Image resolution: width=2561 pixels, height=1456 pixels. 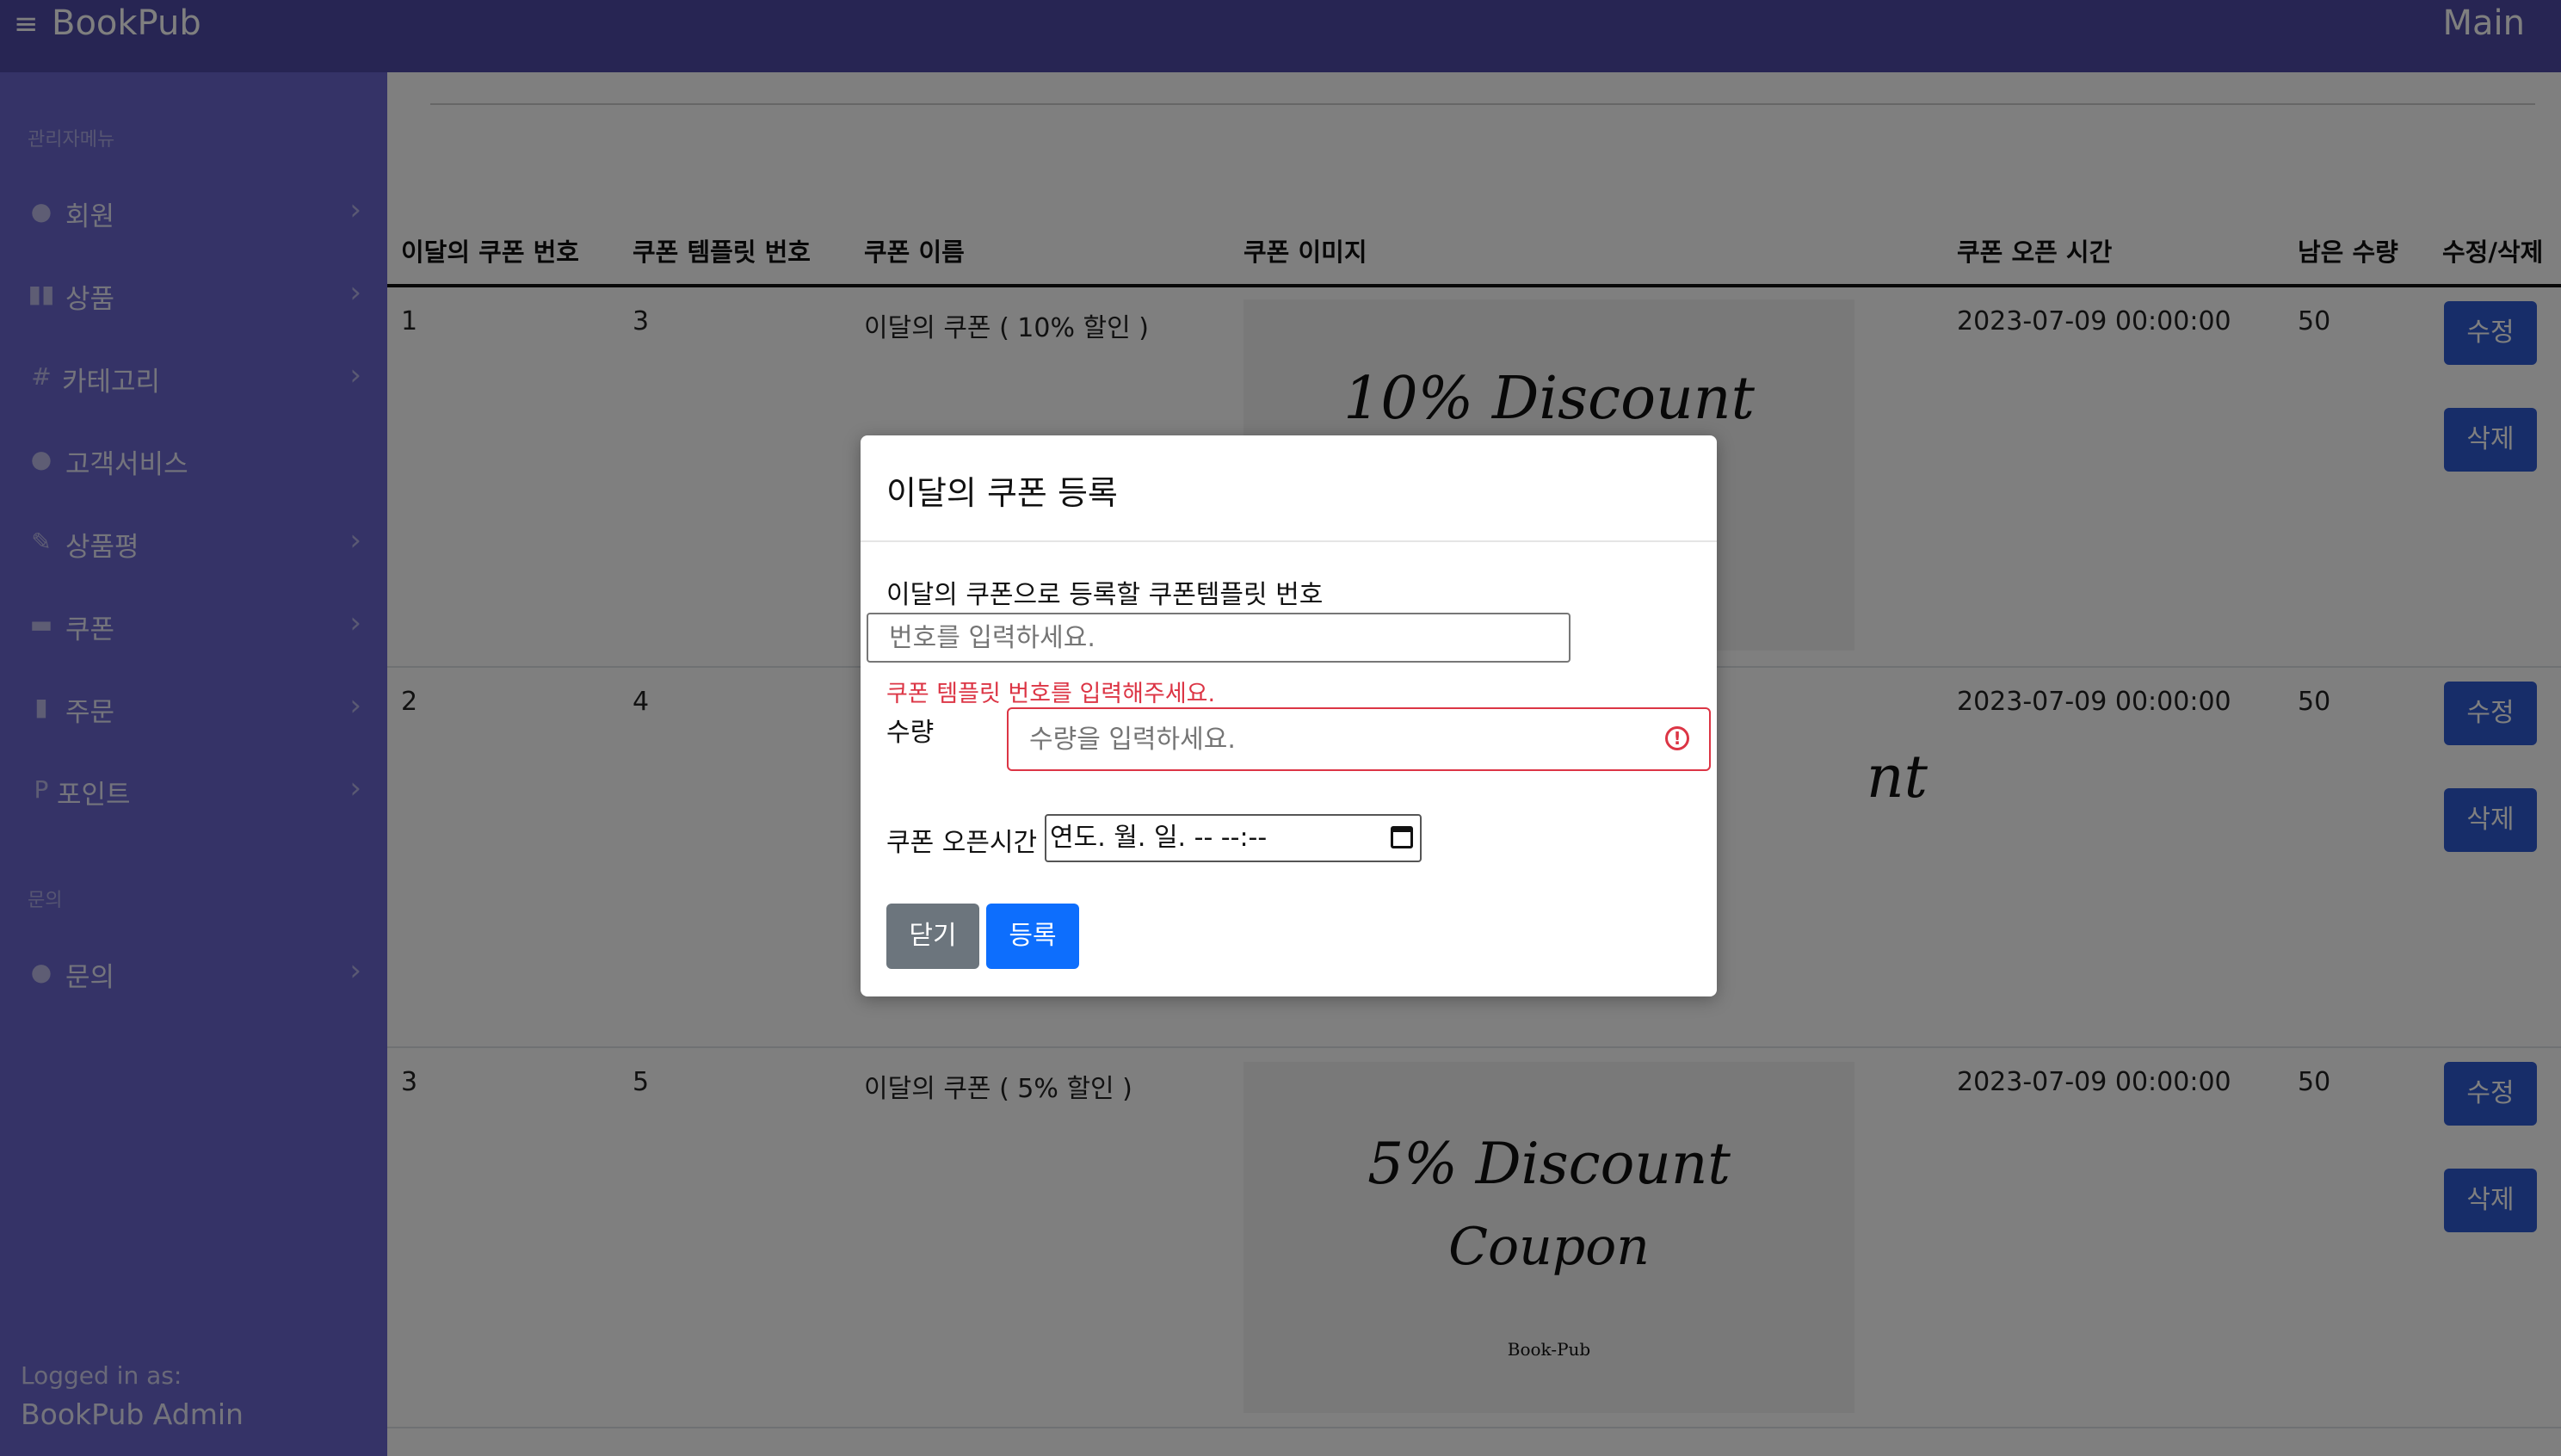 What do you see at coordinates (962, 843) in the screenshot?
I see `open-time-label: 쿠폰 오픈시간` at bounding box center [962, 843].